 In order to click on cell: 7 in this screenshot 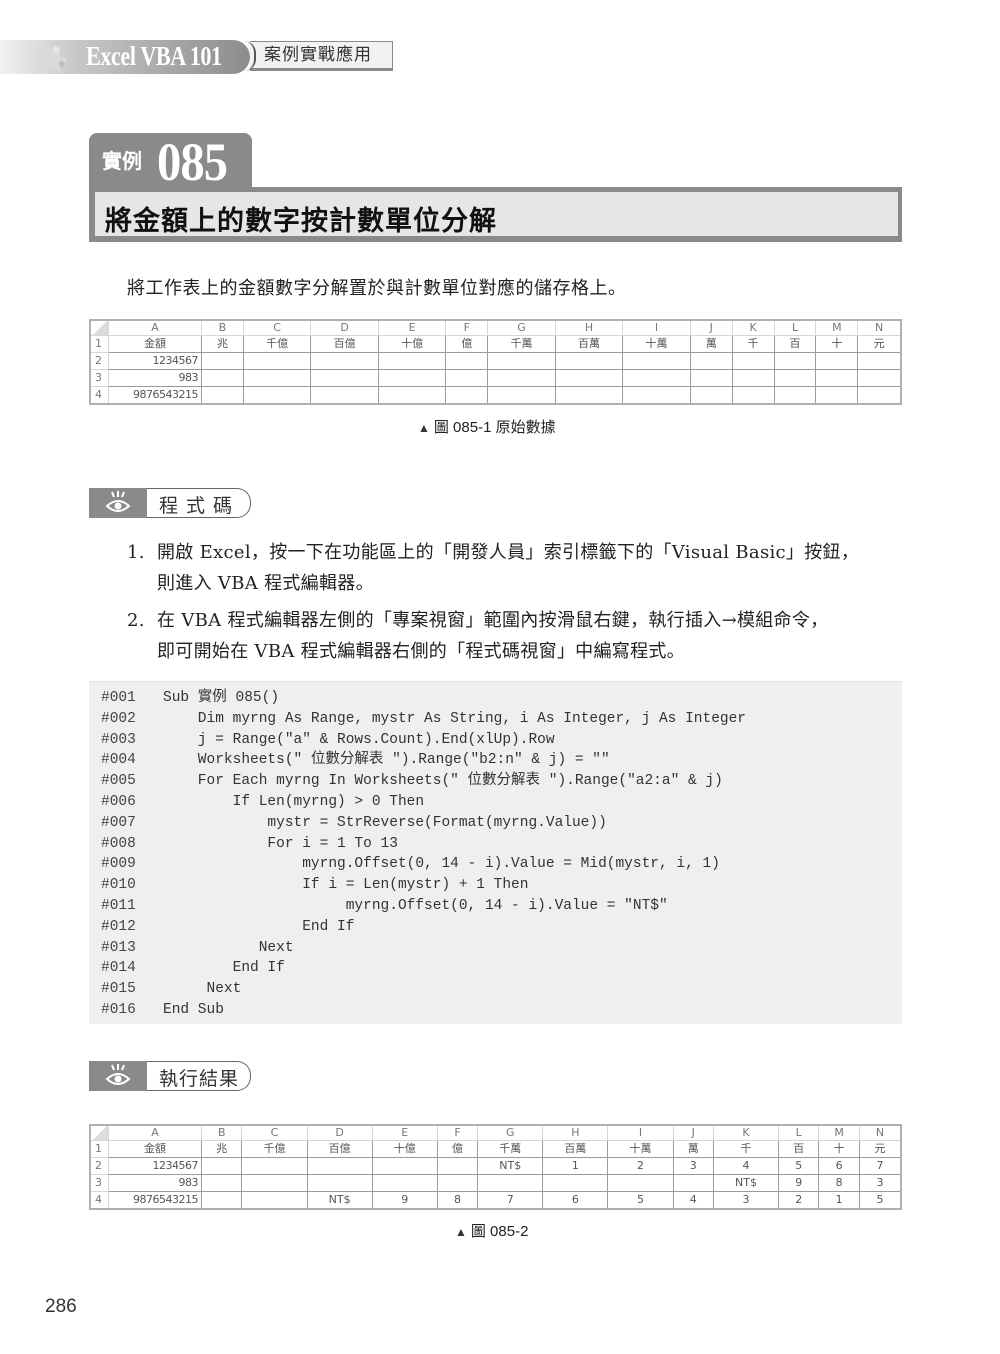, I will do `click(880, 1166)`.